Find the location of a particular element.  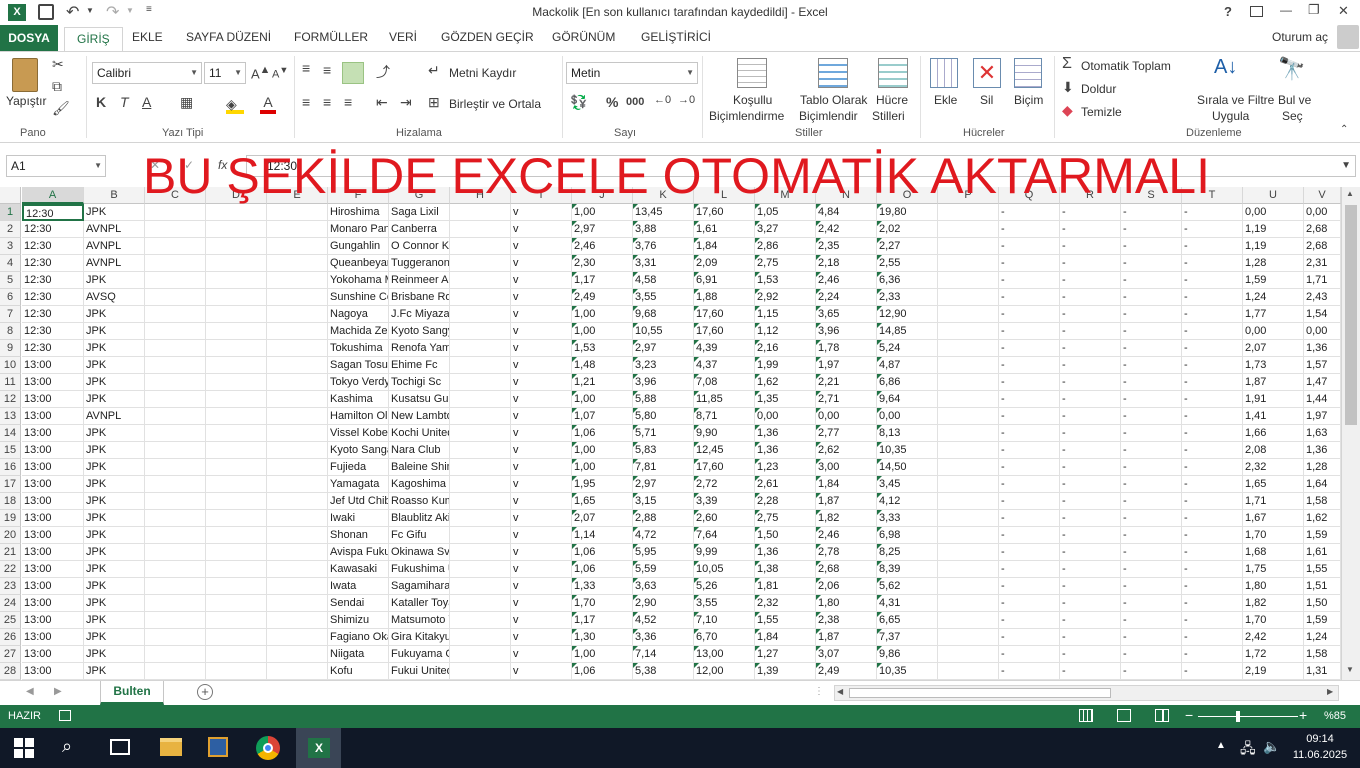

insert-cells-button: Ekle is located at coordinates (945, 100).